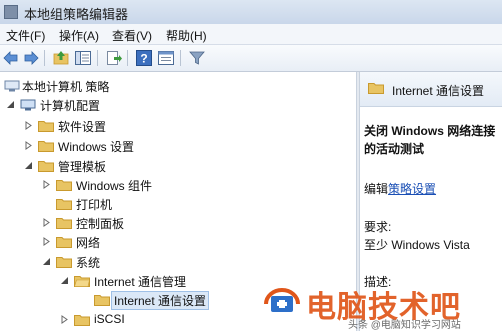  Describe the element at coordinates (417, 245) in the screenshot. I see `requirements-value: 至少 Windows Vista` at that location.